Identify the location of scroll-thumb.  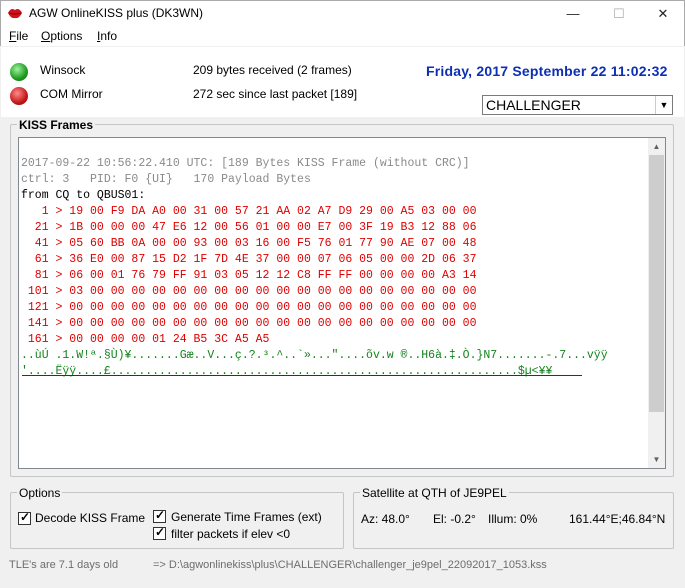
(656, 283).